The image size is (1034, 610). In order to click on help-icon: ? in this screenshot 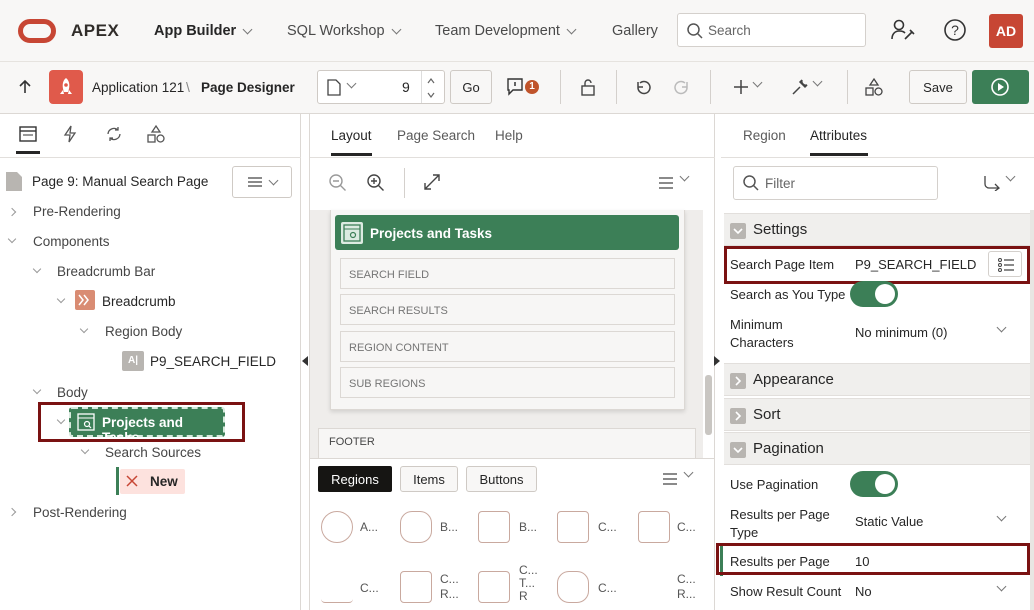, I will do `click(955, 30)`.